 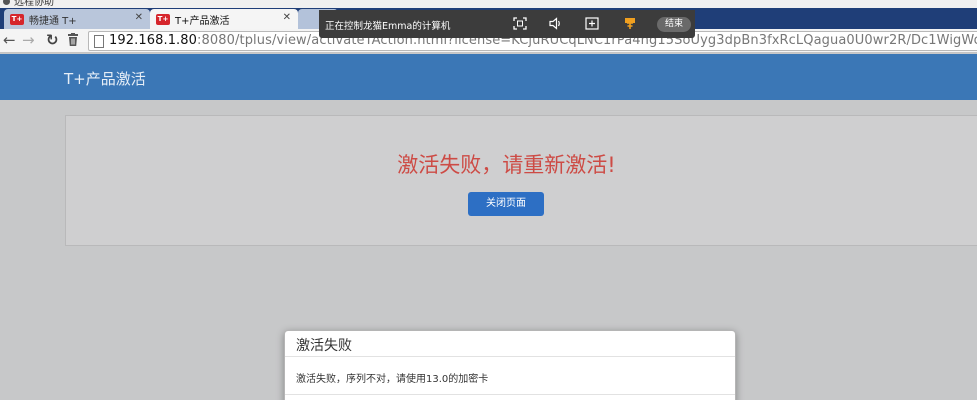 What do you see at coordinates (507, 24) in the screenshot?
I see `remote-control-bar: 正在控制龙猫Emma的计算机 结束` at bounding box center [507, 24].